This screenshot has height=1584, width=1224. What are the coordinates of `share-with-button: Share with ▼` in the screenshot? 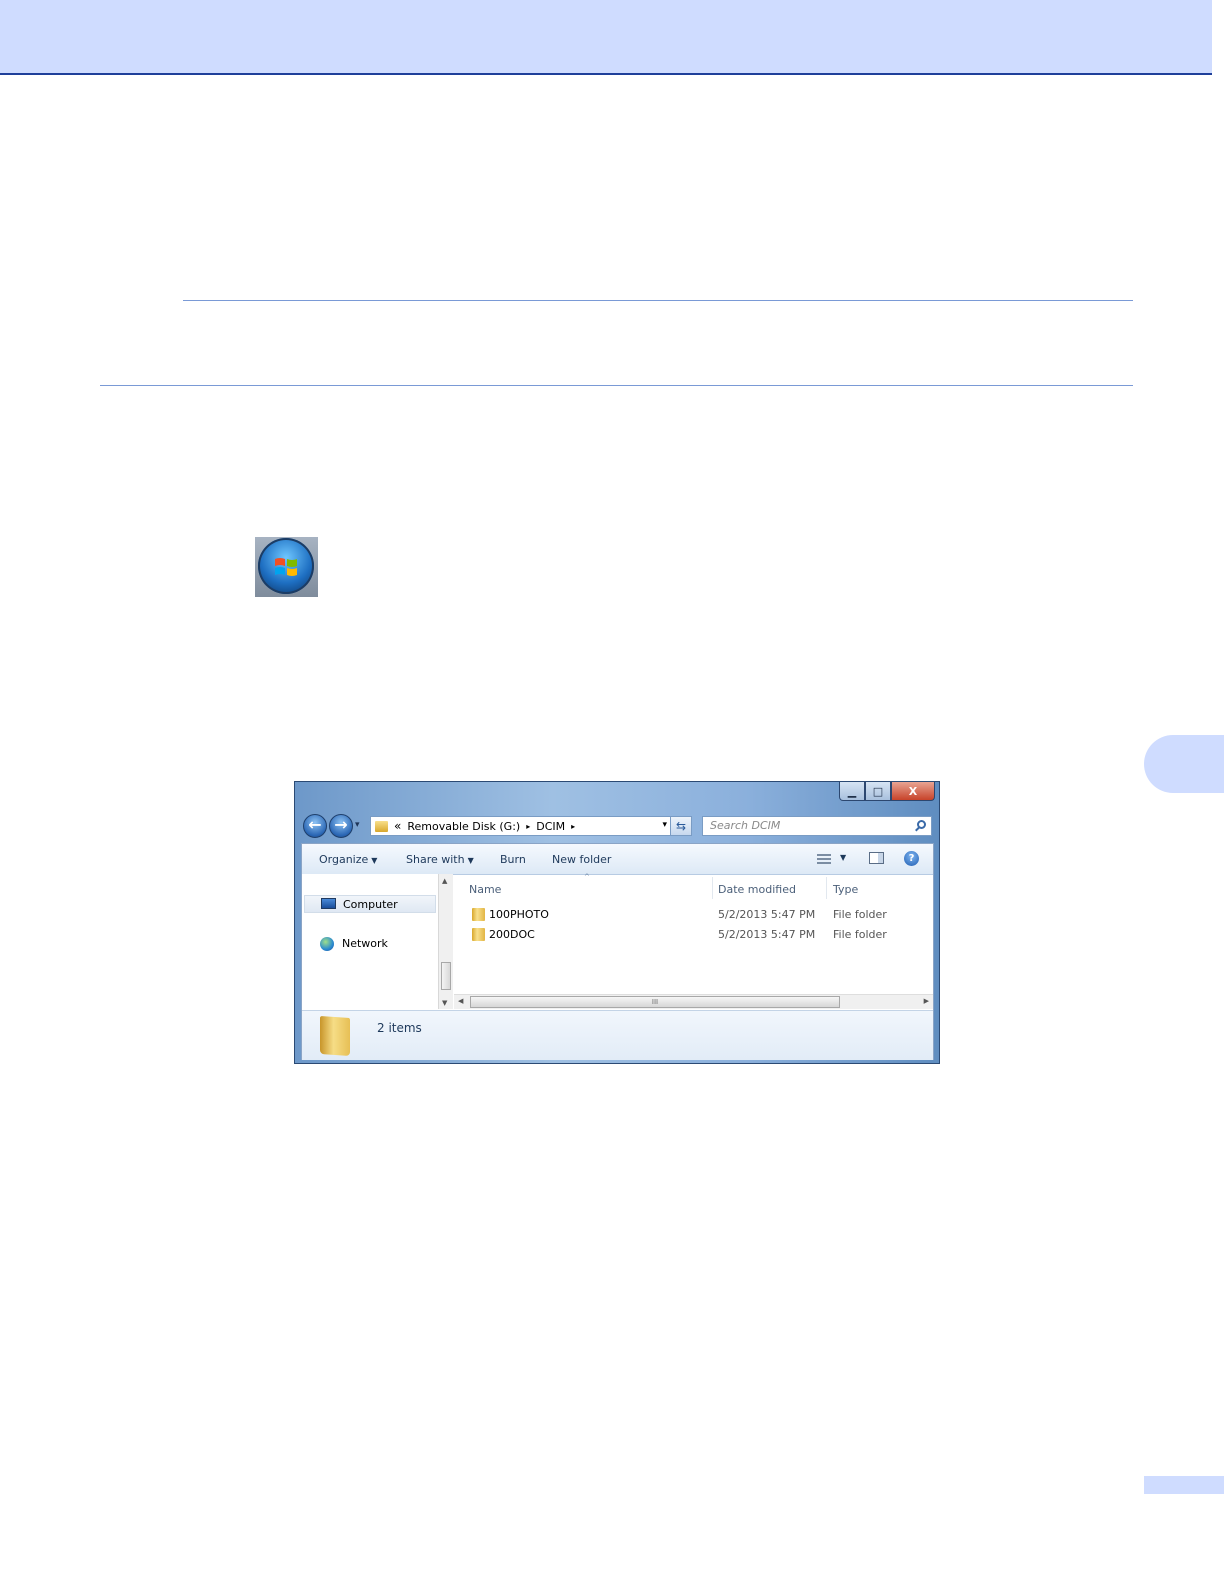 It's located at (440, 859).